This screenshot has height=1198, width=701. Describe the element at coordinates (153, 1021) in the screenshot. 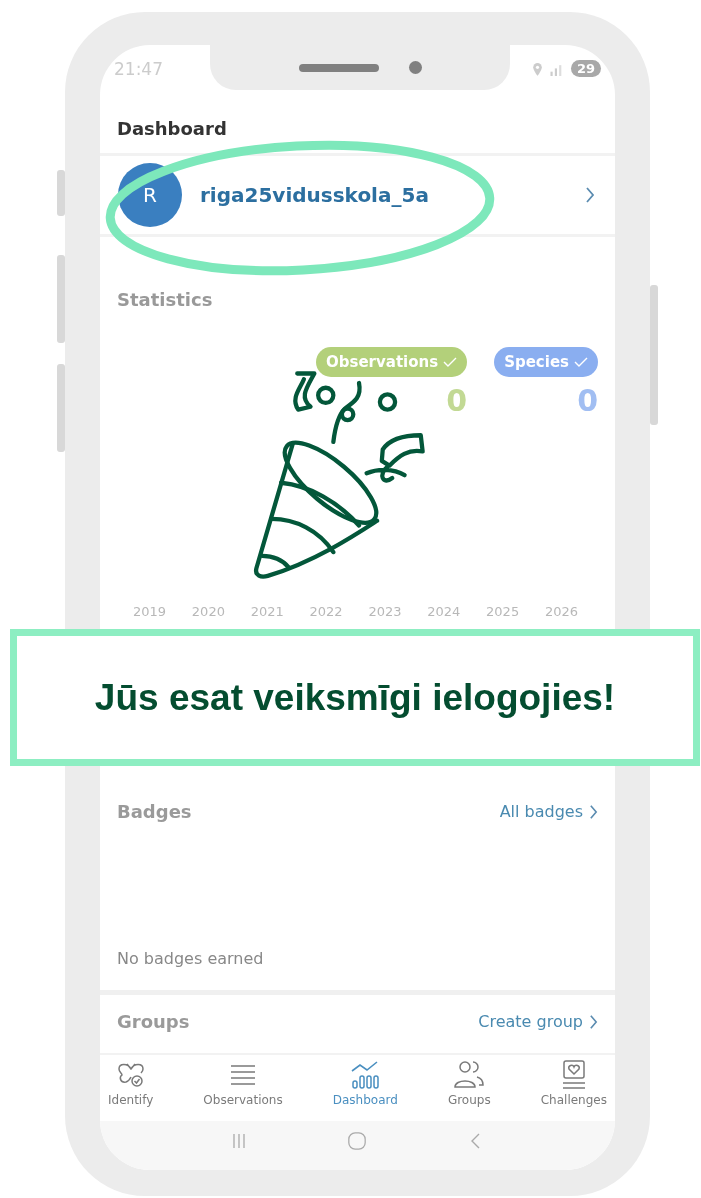

I see `section-title: Groups` at that location.